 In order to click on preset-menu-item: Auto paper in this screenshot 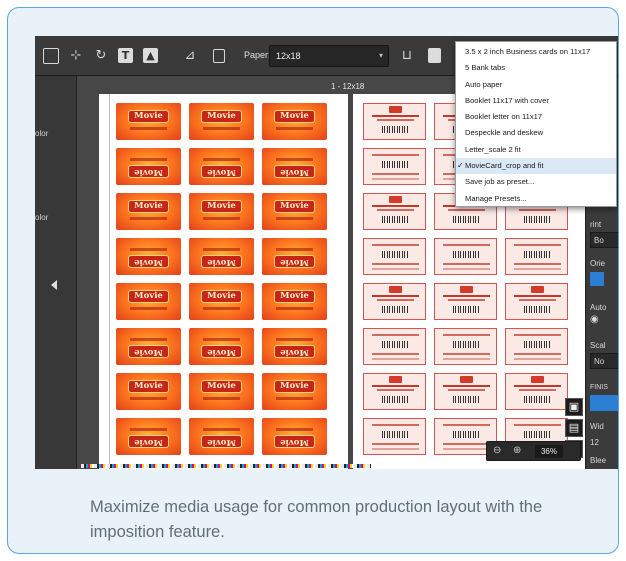, I will do `click(536, 85)`.